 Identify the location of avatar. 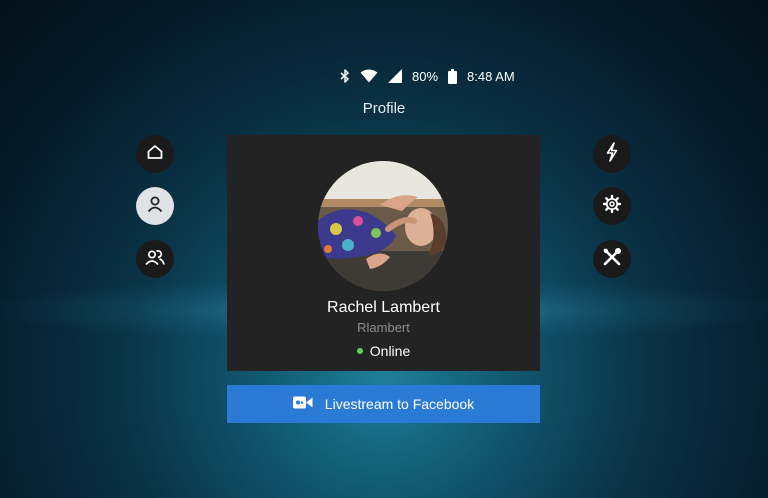
(383, 226).